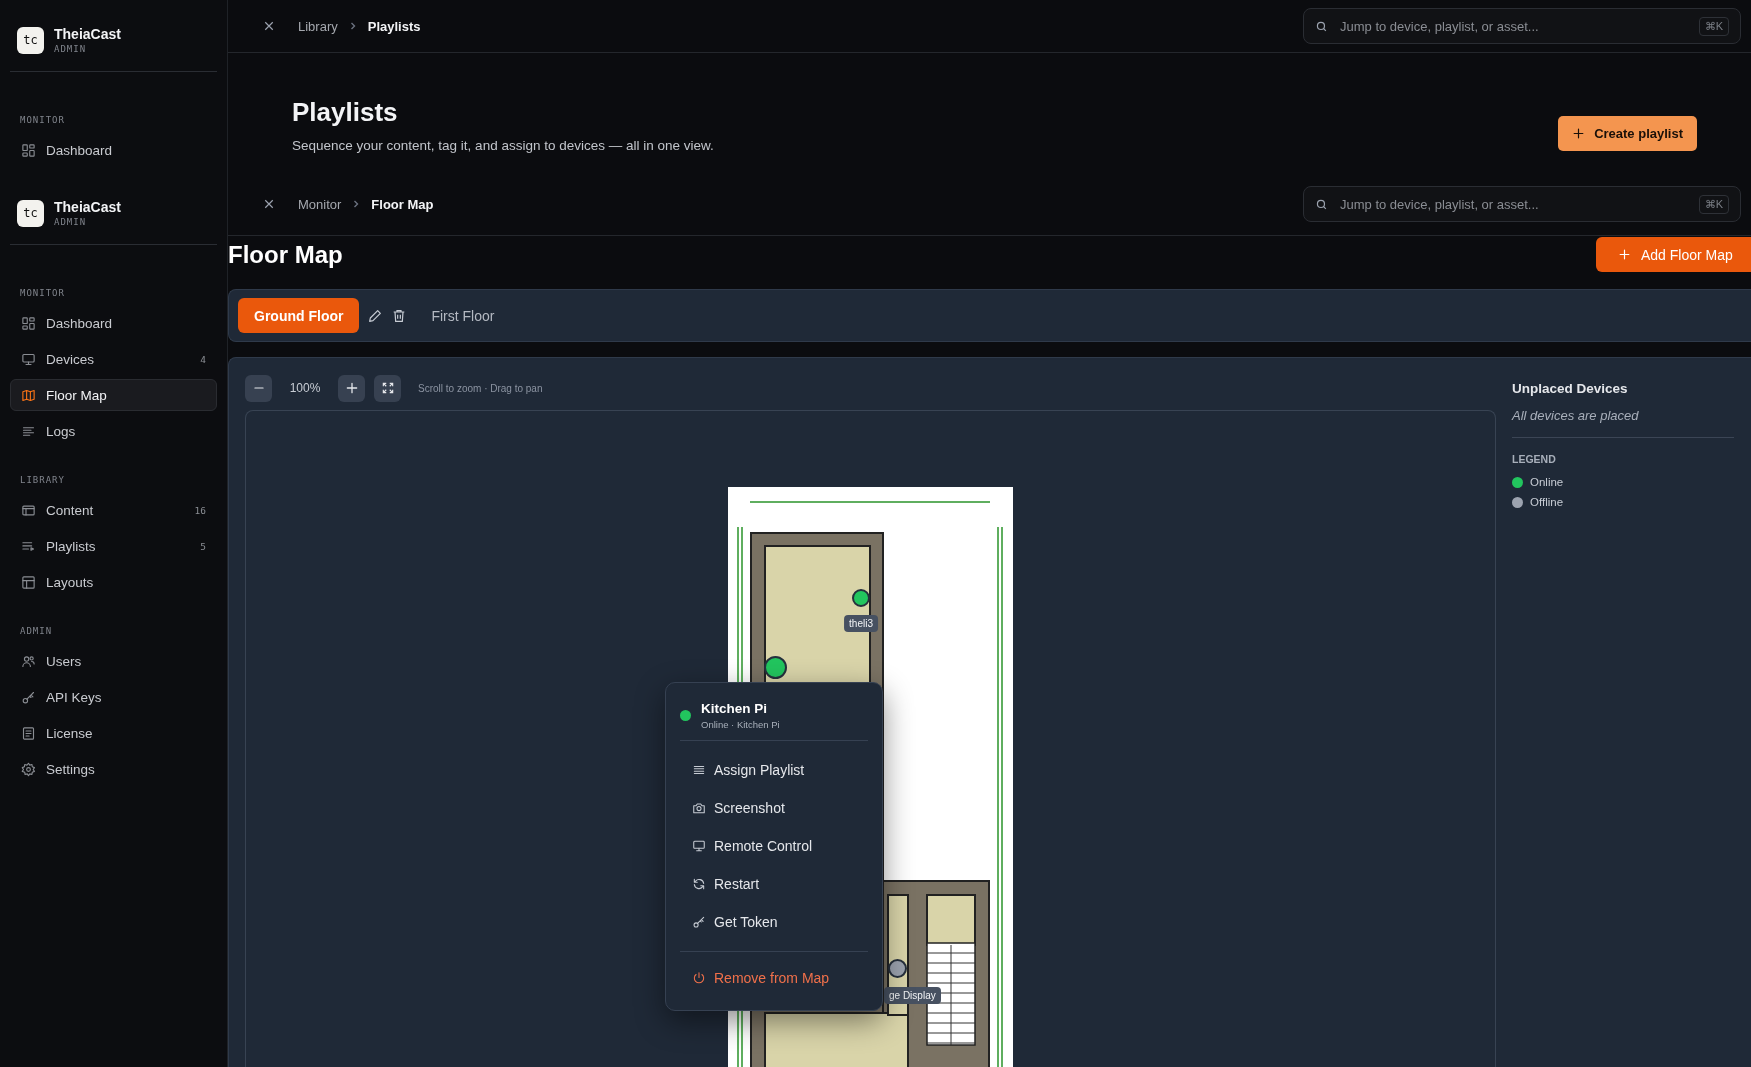 The height and width of the screenshot is (1067, 1751). I want to click on legend-label: Offline, so click(1547, 502).